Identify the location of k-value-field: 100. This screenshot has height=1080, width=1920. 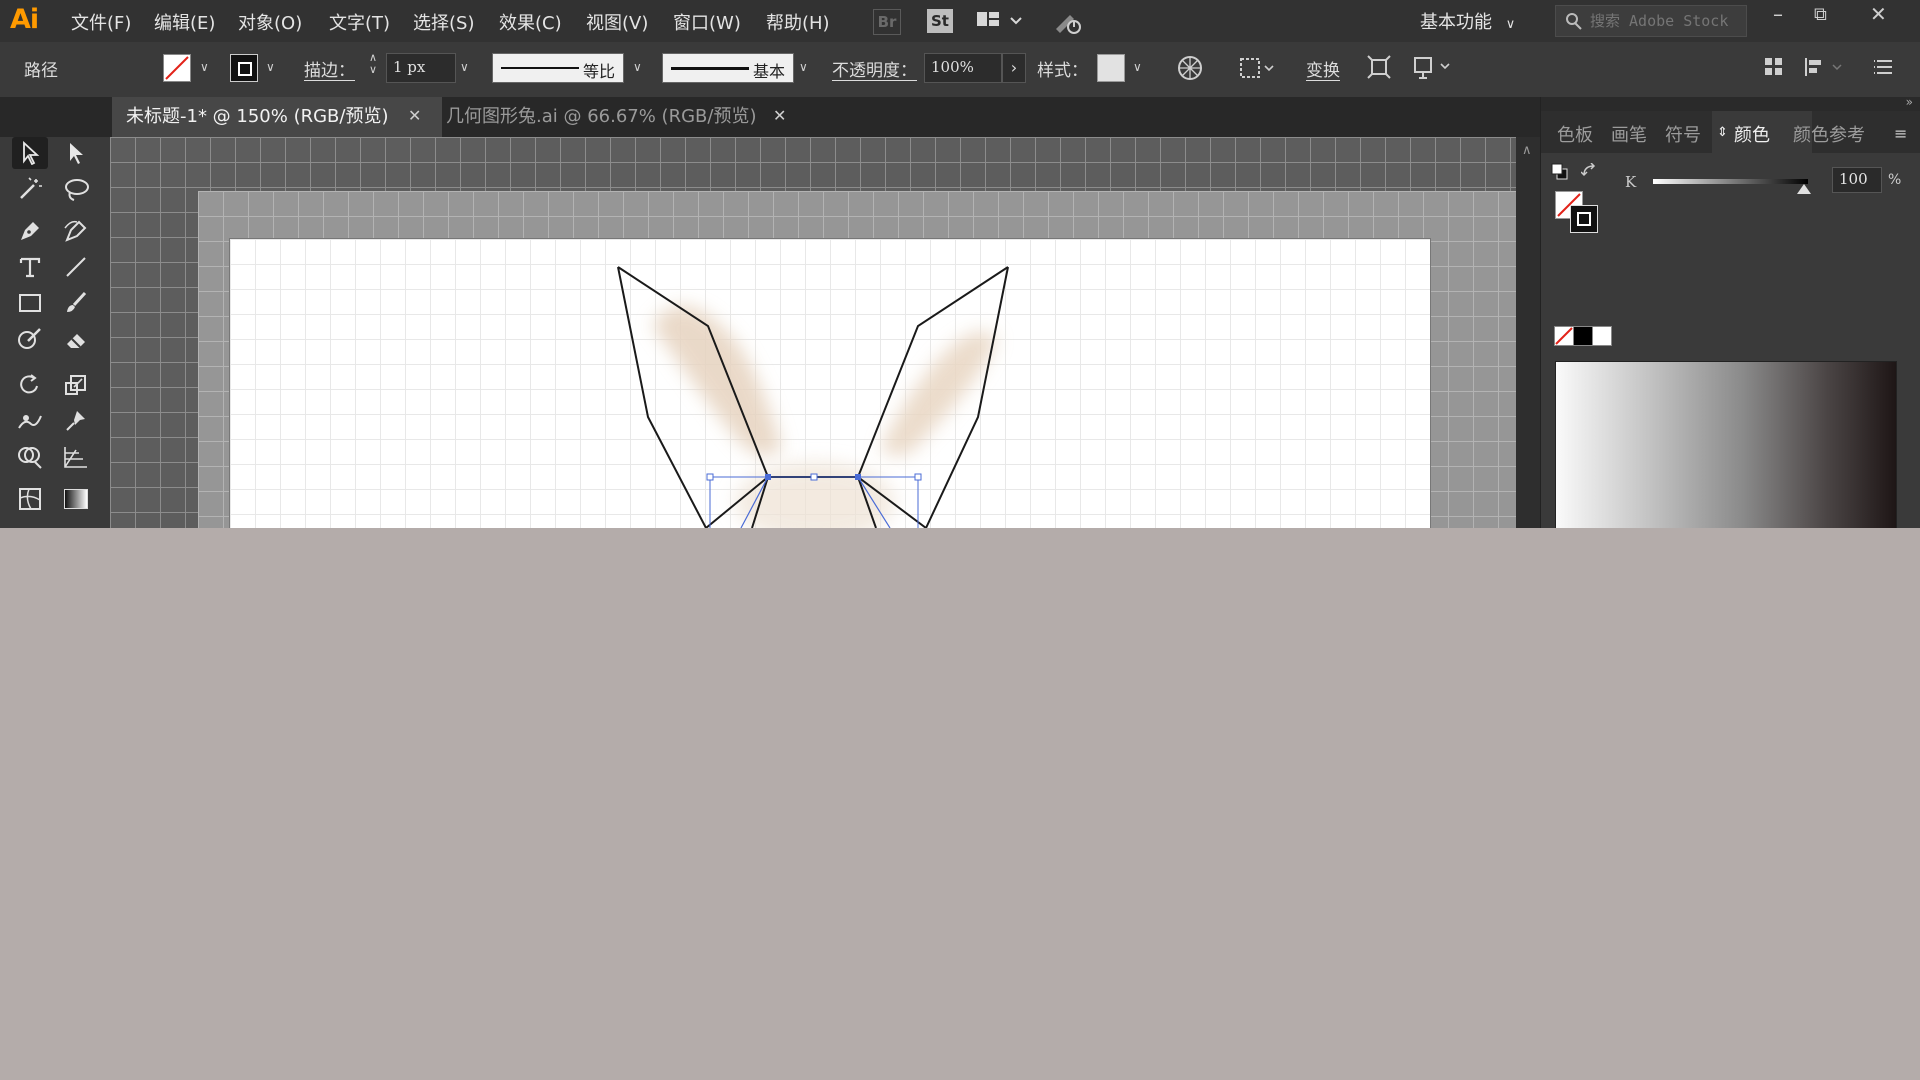
(1857, 180).